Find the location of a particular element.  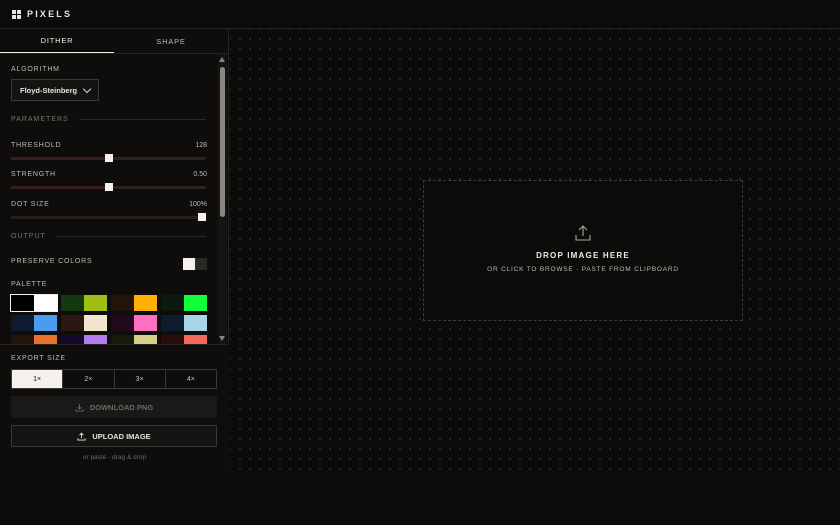

strength-label: STRENGTH is located at coordinates (33, 174).